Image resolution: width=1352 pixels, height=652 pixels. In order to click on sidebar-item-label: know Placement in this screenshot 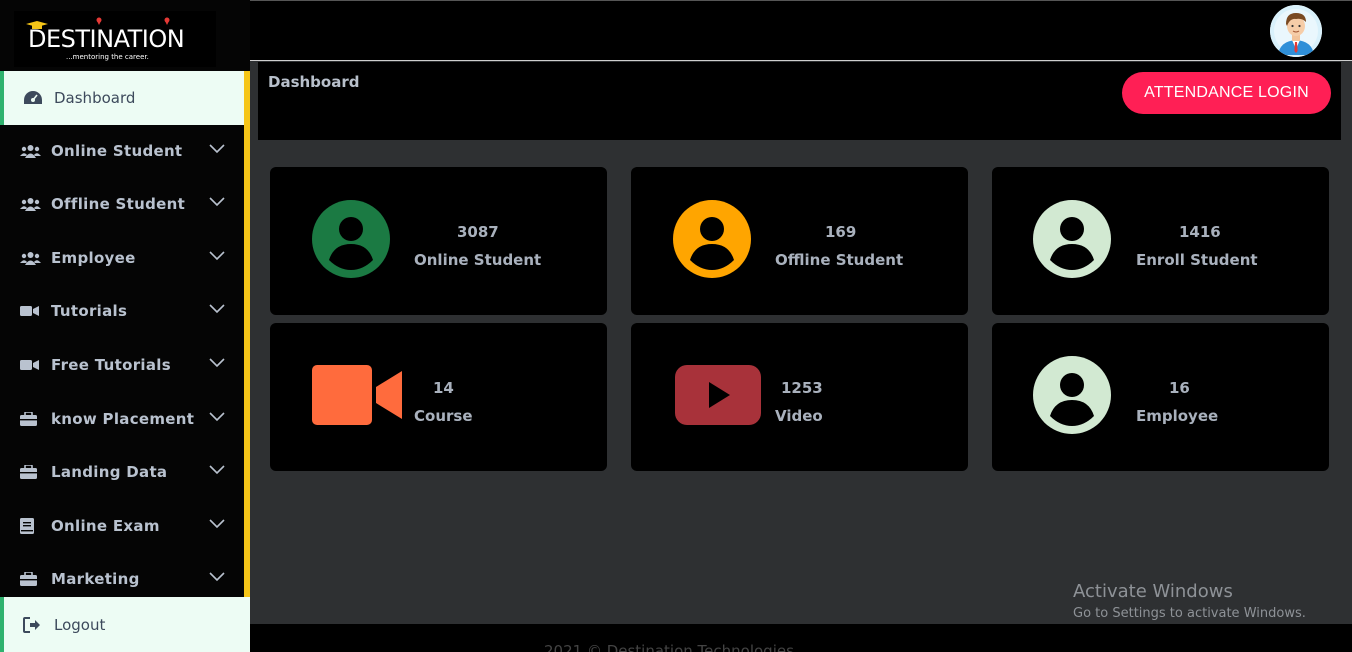, I will do `click(123, 419)`.